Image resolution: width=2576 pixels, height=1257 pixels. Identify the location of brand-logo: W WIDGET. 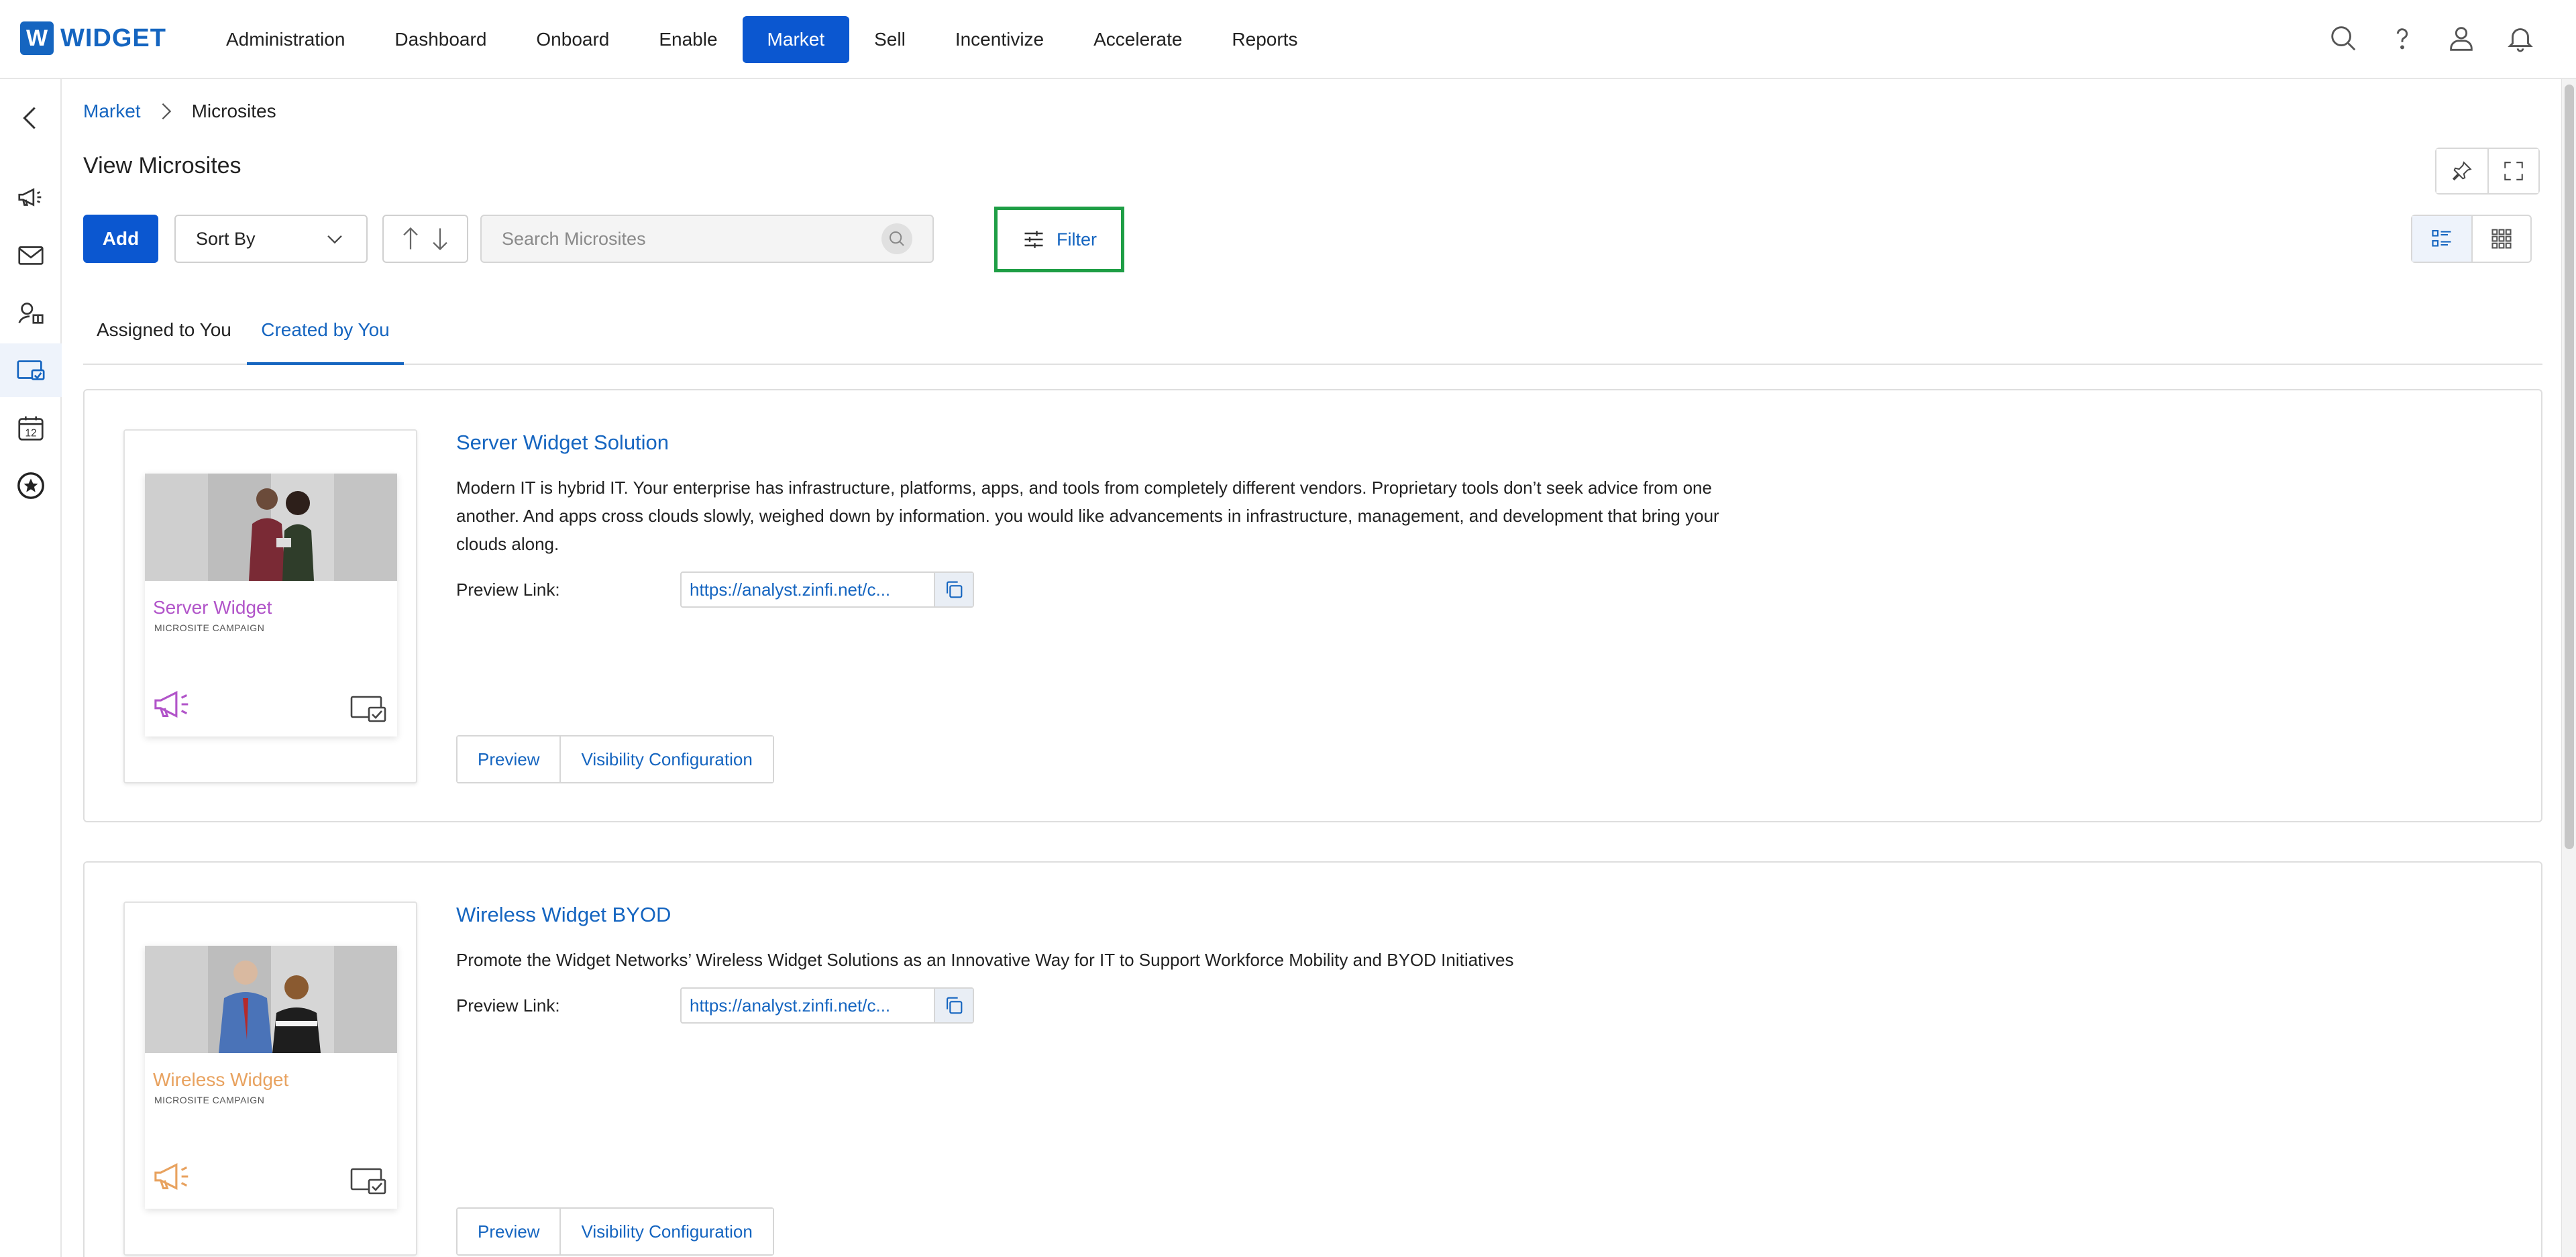
(93, 38).